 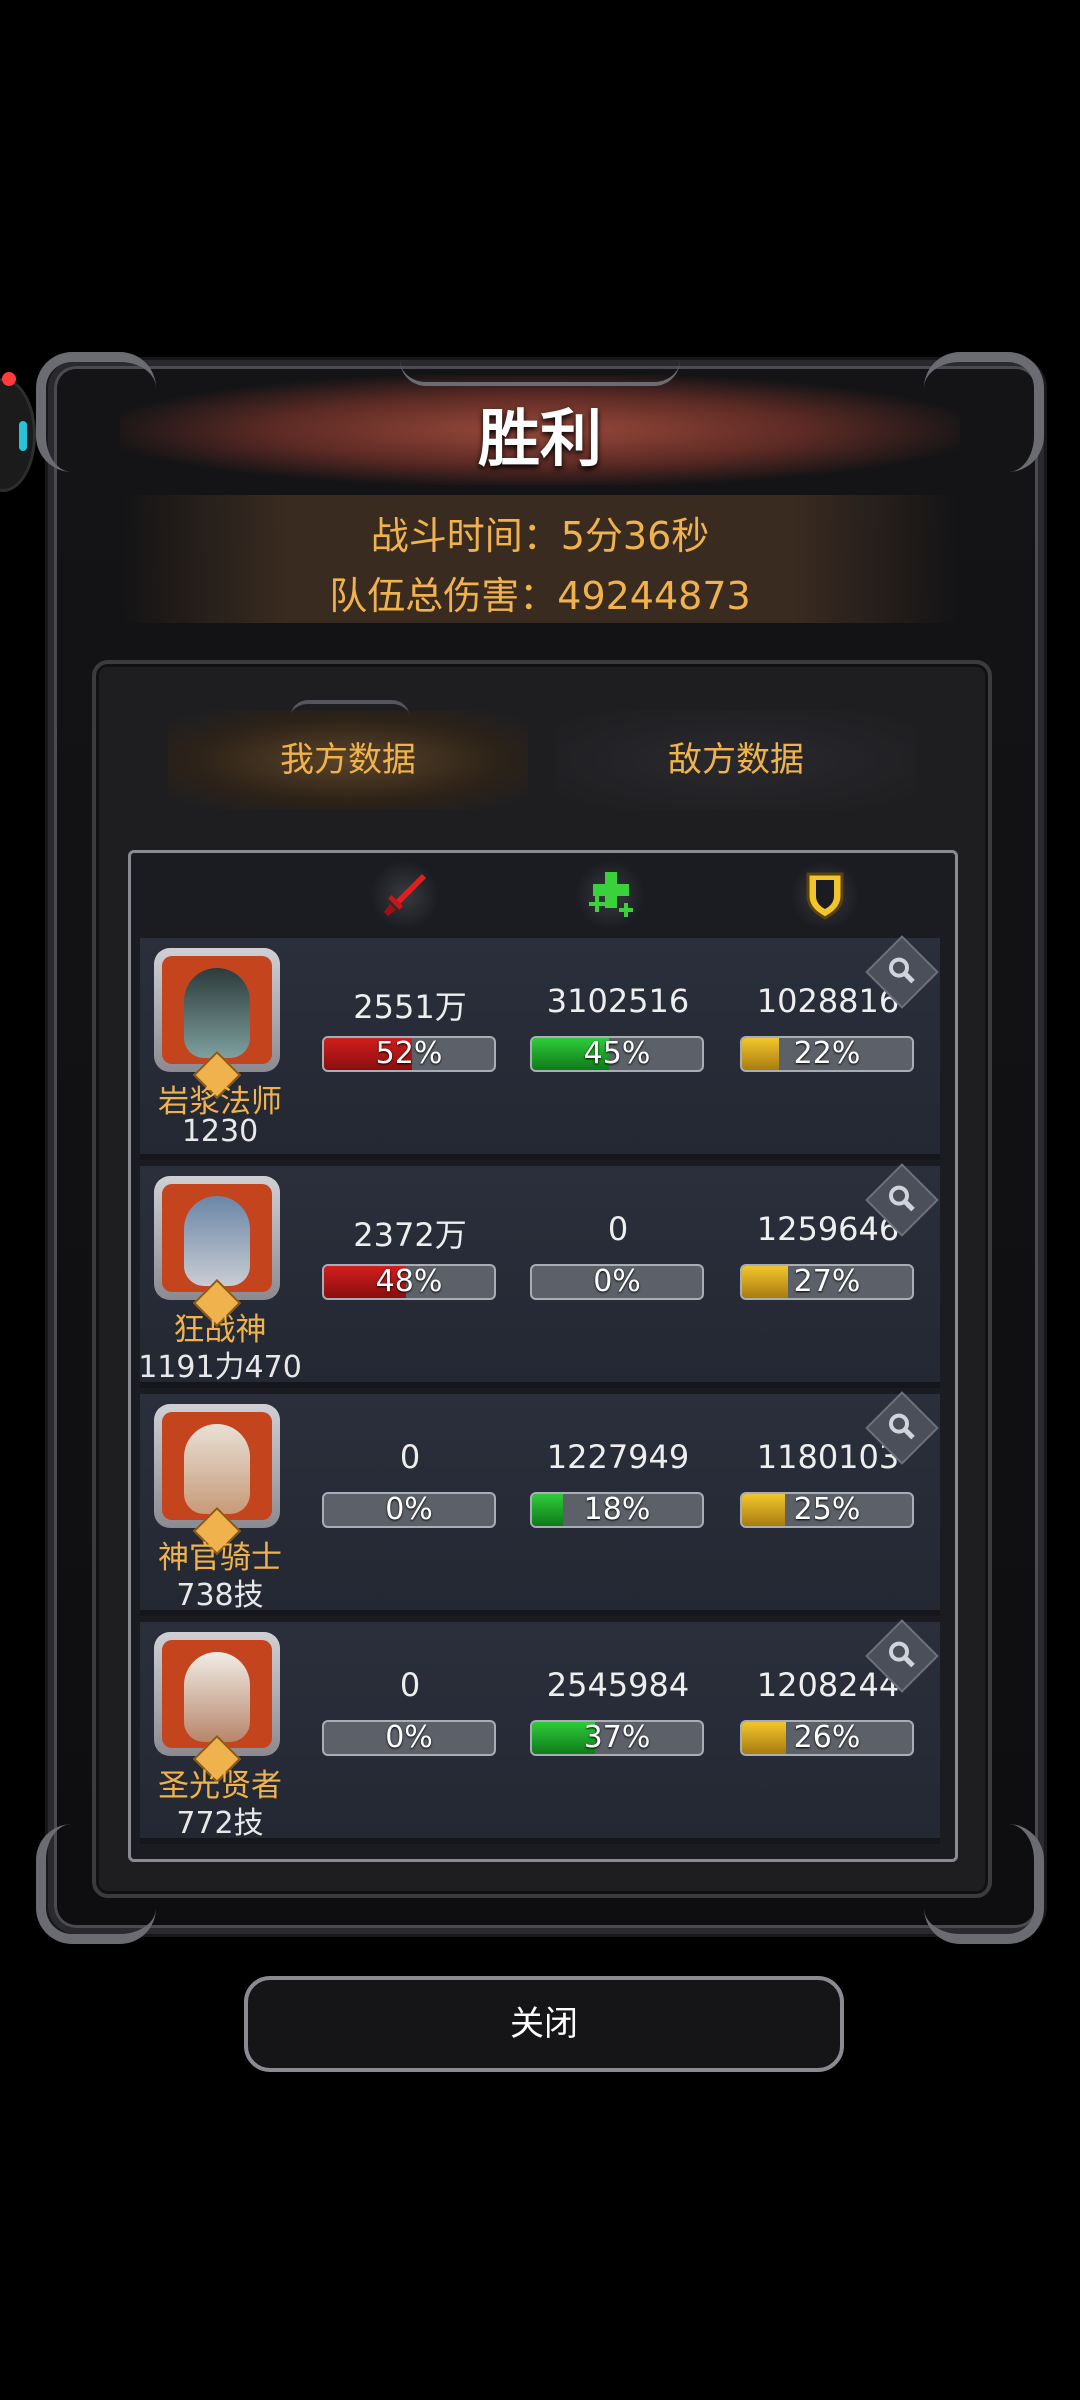 What do you see at coordinates (544, 2024) in the screenshot?
I see `close-button: 关闭` at bounding box center [544, 2024].